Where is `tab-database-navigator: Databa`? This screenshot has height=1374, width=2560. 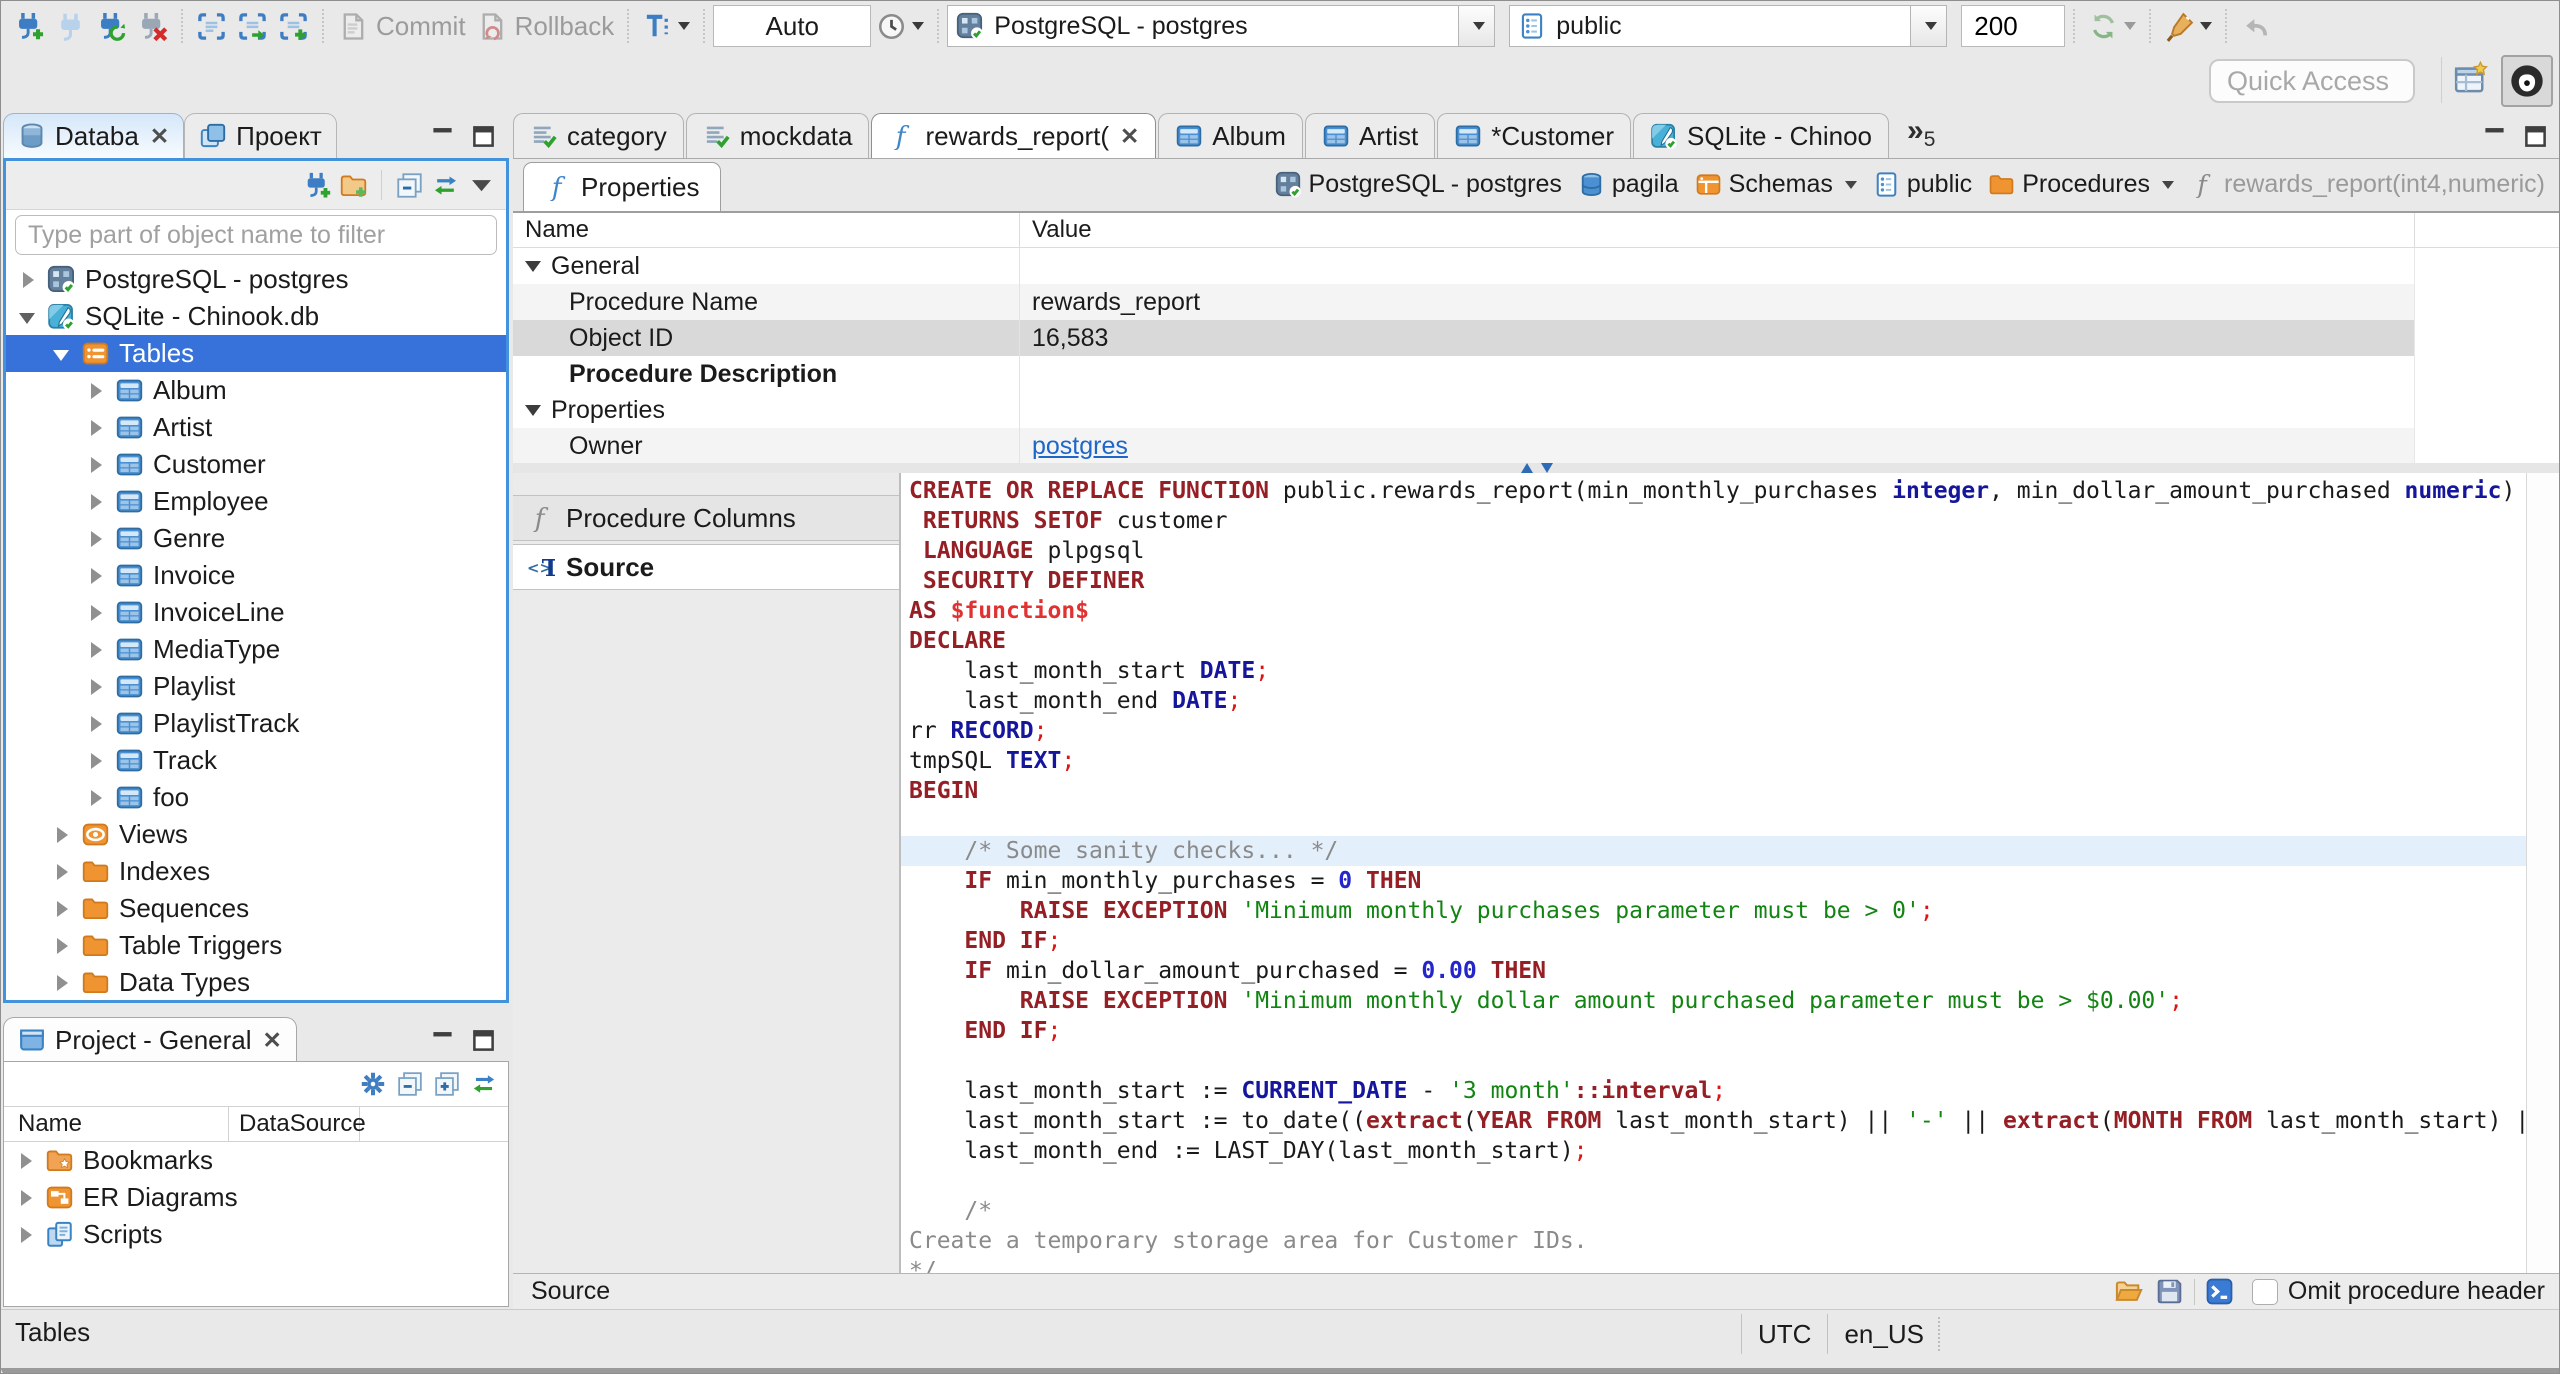 tab-database-navigator: Databa is located at coordinates (94, 135).